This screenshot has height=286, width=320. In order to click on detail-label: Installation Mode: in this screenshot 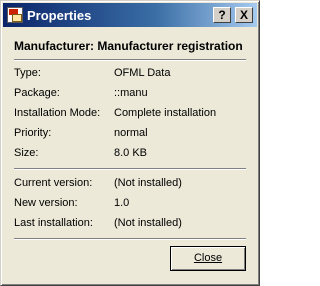, I will do `click(57, 113)`.